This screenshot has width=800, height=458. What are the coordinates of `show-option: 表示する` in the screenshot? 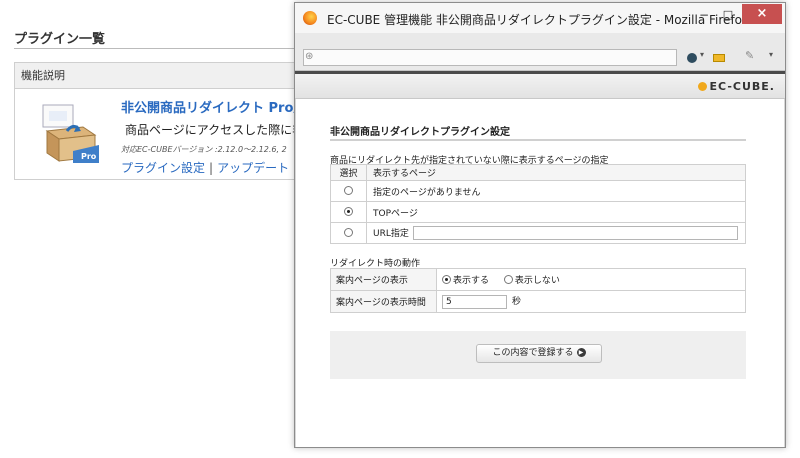 It's located at (465, 279).